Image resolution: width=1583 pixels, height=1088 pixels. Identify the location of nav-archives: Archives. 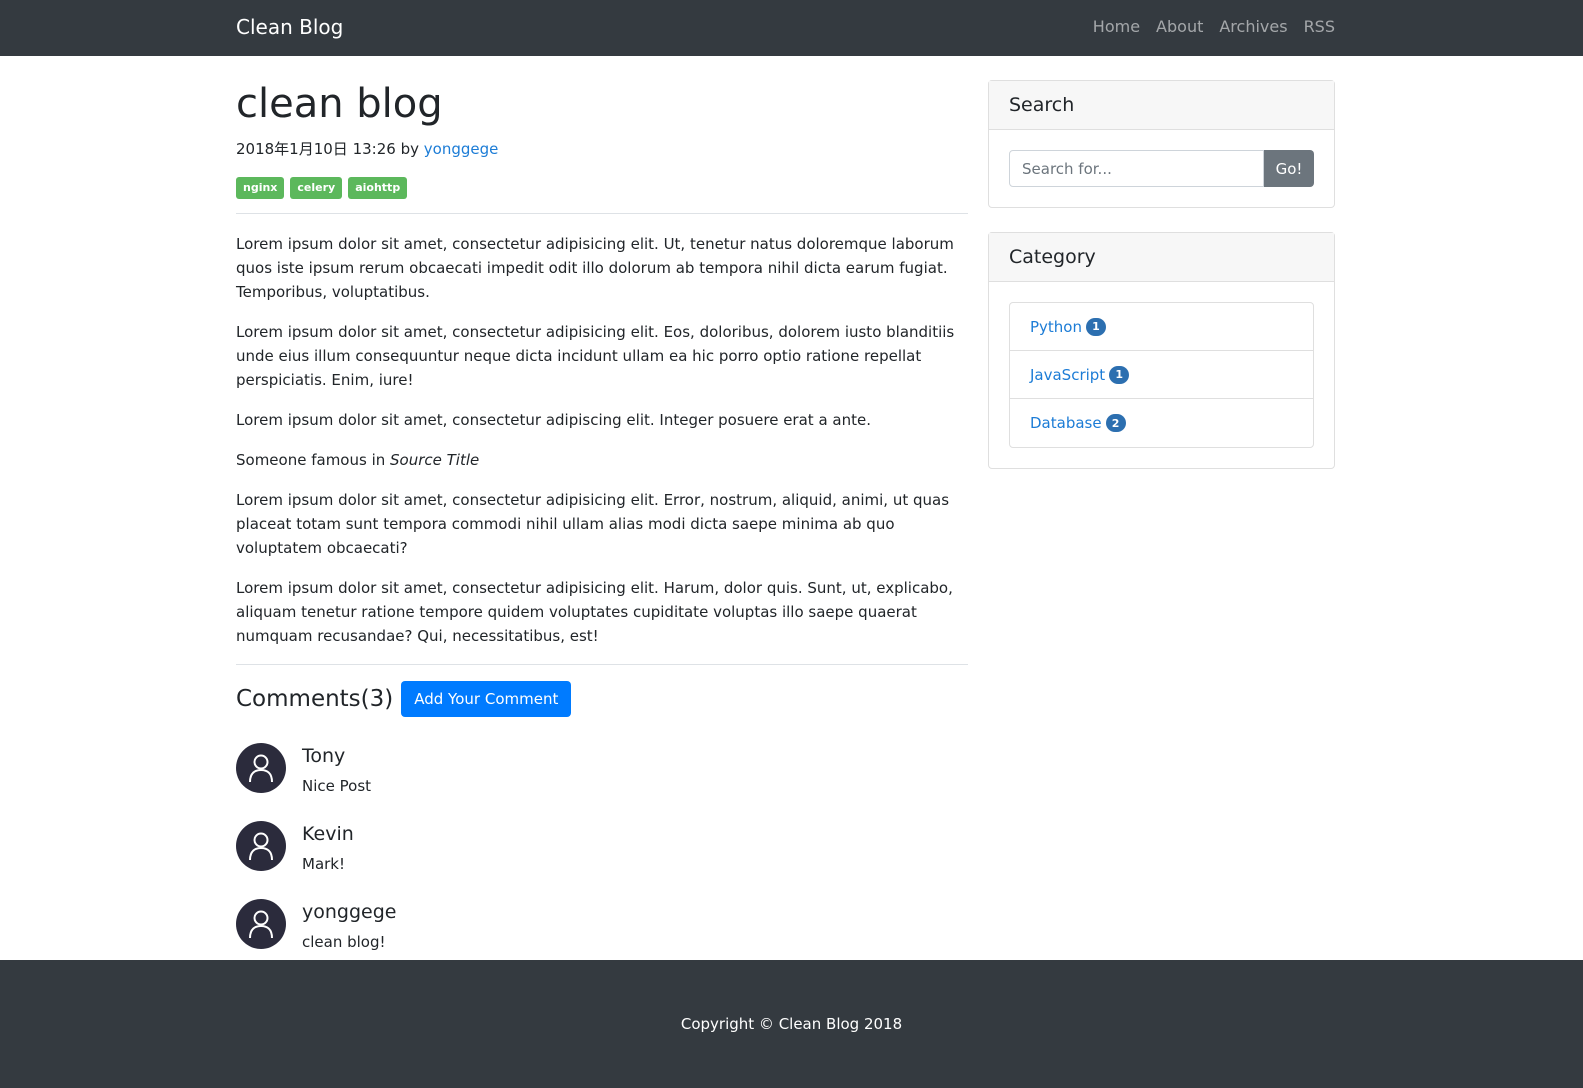
(1253, 26).